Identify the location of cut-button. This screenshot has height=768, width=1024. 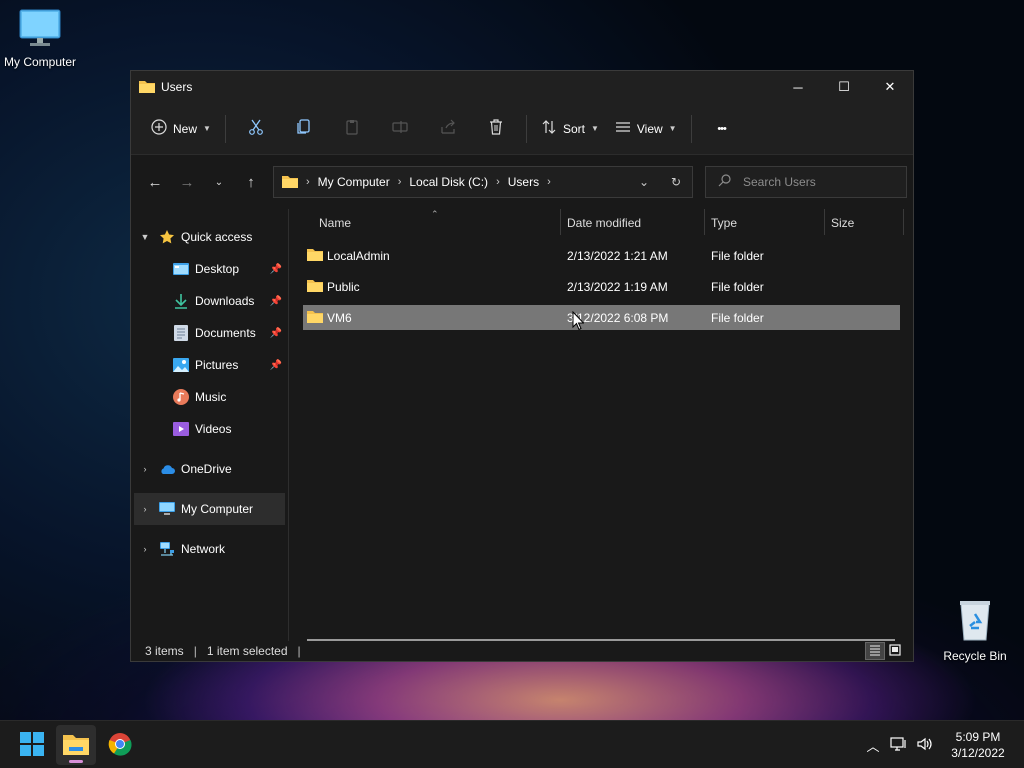
(256, 129).